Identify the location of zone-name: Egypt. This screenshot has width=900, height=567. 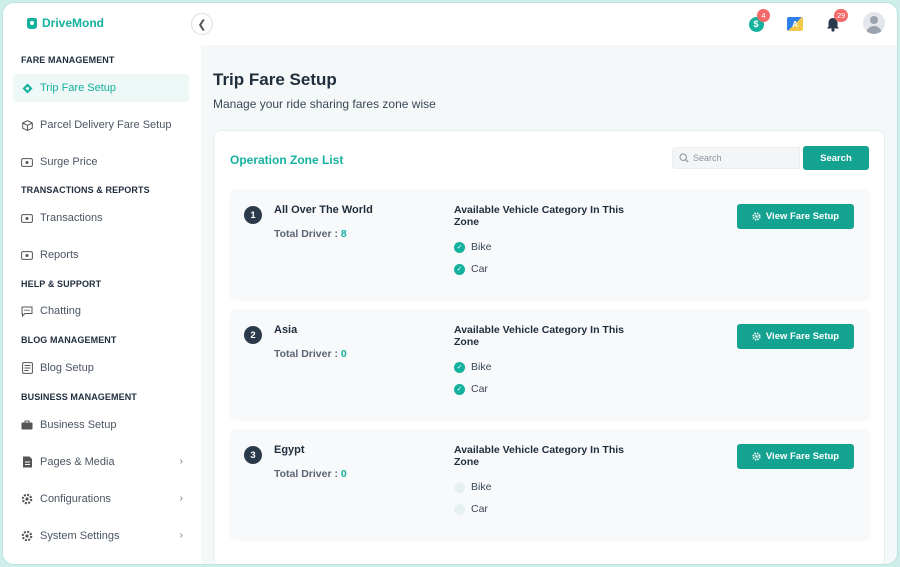
(289, 450).